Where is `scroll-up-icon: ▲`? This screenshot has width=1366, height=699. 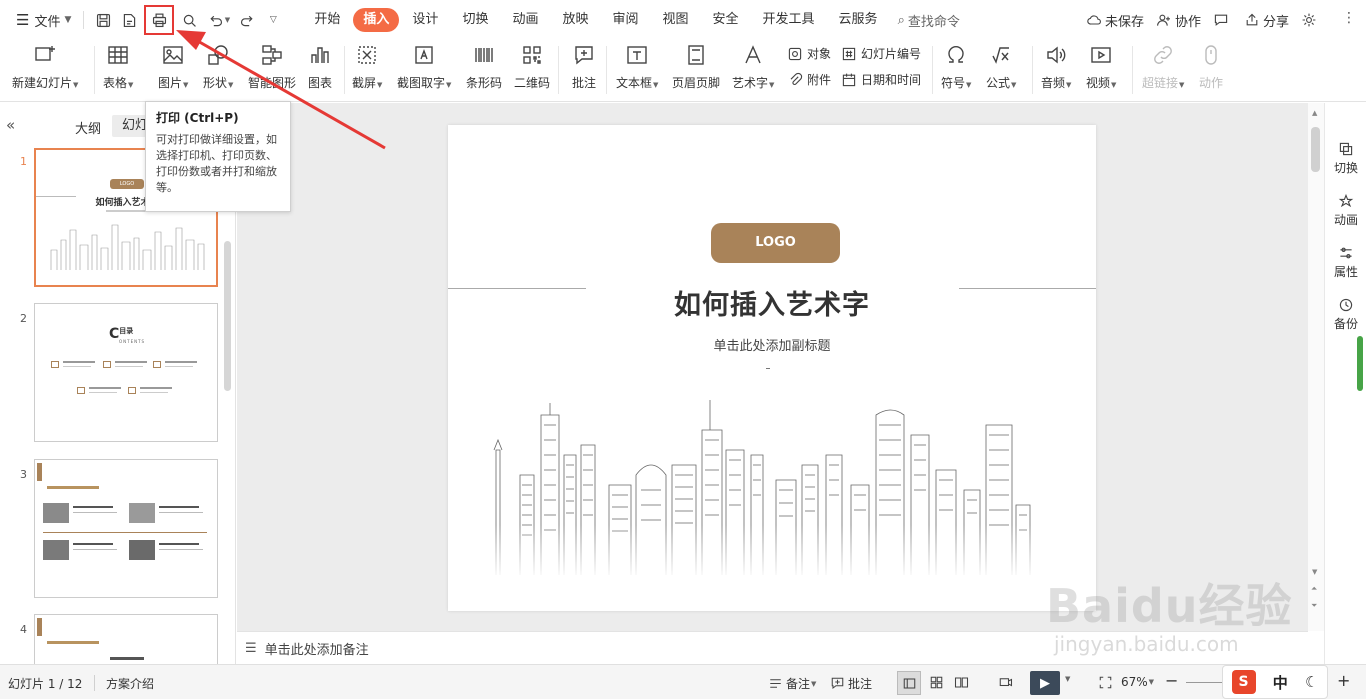 scroll-up-icon: ▲ is located at coordinates (1314, 113).